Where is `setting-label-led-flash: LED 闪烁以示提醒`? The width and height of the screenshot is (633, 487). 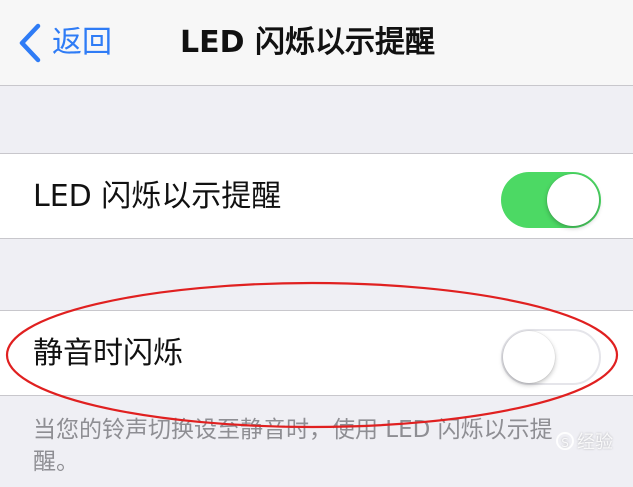 setting-label-led-flash: LED 闪烁以示提醒 is located at coordinates (157, 196).